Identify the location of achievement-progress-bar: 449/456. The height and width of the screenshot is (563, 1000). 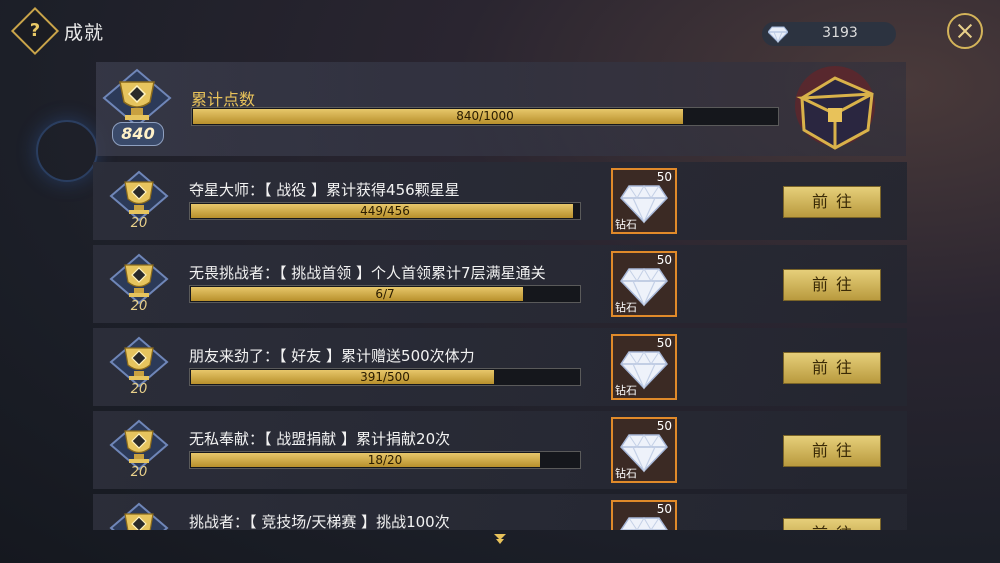
(385, 211).